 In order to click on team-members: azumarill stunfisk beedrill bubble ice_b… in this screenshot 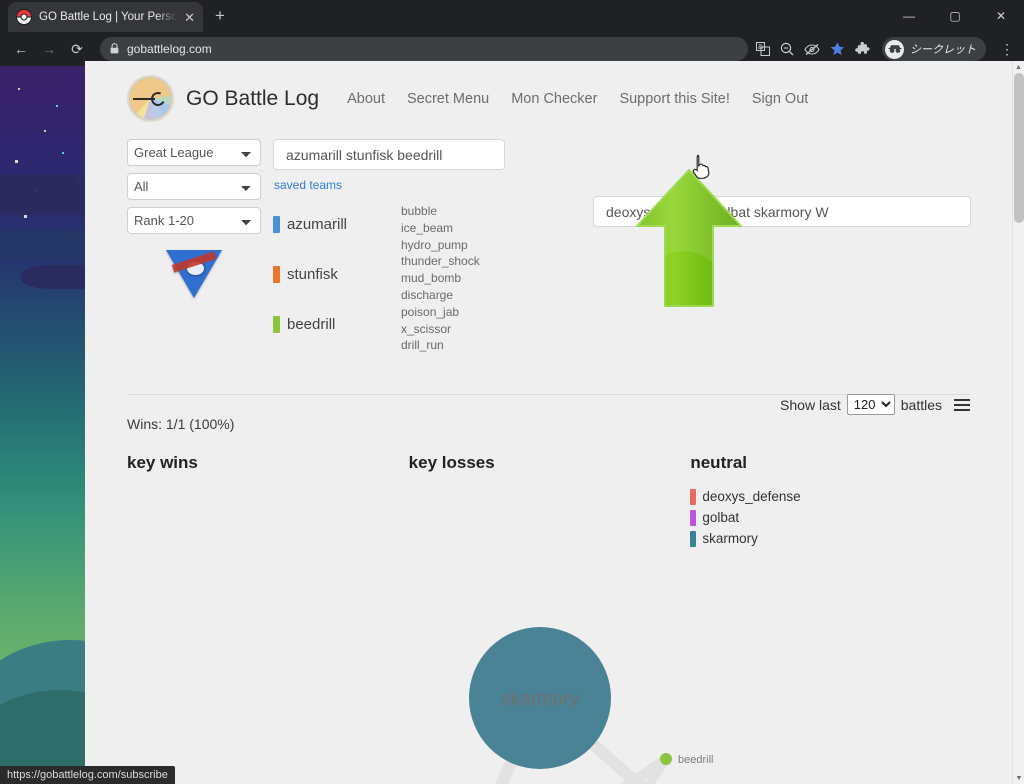, I will do `click(389, 276)`.